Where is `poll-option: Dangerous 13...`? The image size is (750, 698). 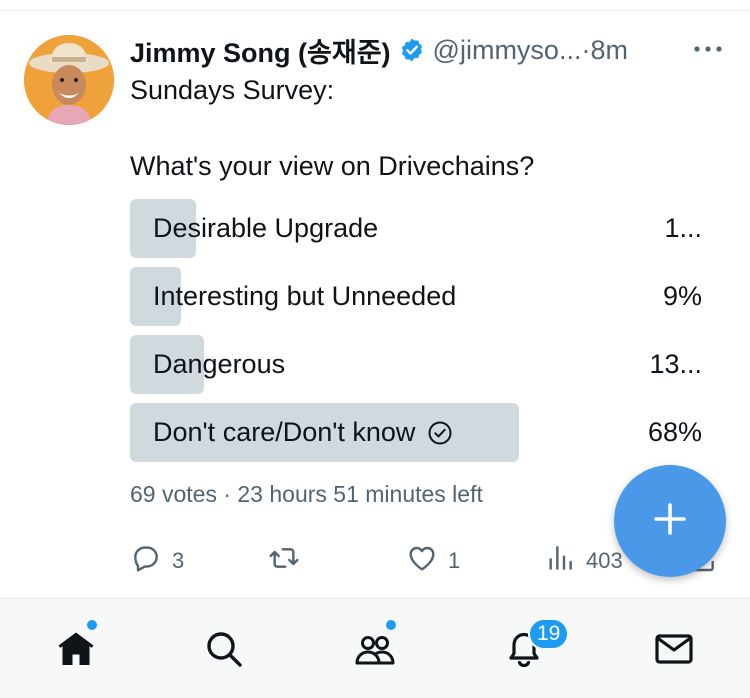 poll-option: Dangerous 13... is located at coordinates (416, 364).